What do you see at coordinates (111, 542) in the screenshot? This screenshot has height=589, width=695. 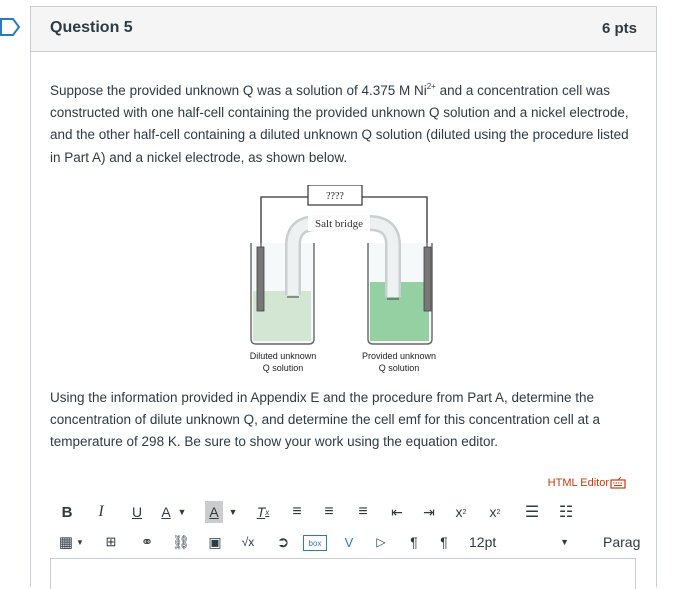 I see `media-icon: ⊞` at bounding box center [111, 542].